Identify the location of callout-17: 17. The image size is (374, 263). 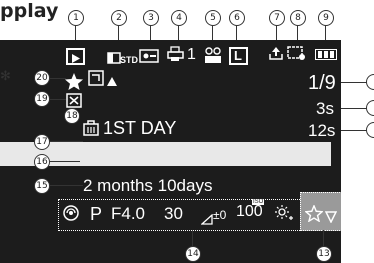
(42, 142).